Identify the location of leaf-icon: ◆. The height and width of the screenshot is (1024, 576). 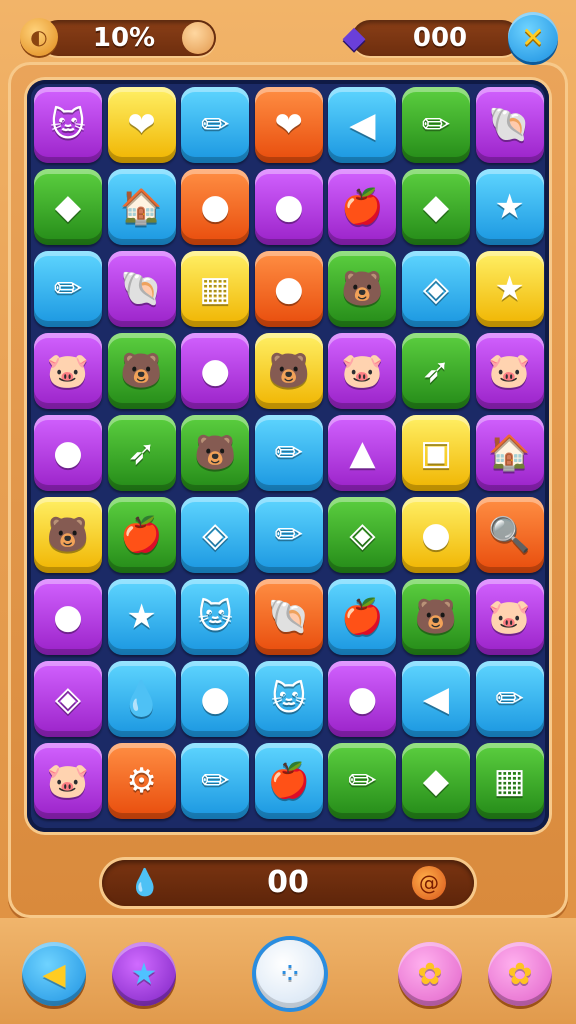
(68, 207).